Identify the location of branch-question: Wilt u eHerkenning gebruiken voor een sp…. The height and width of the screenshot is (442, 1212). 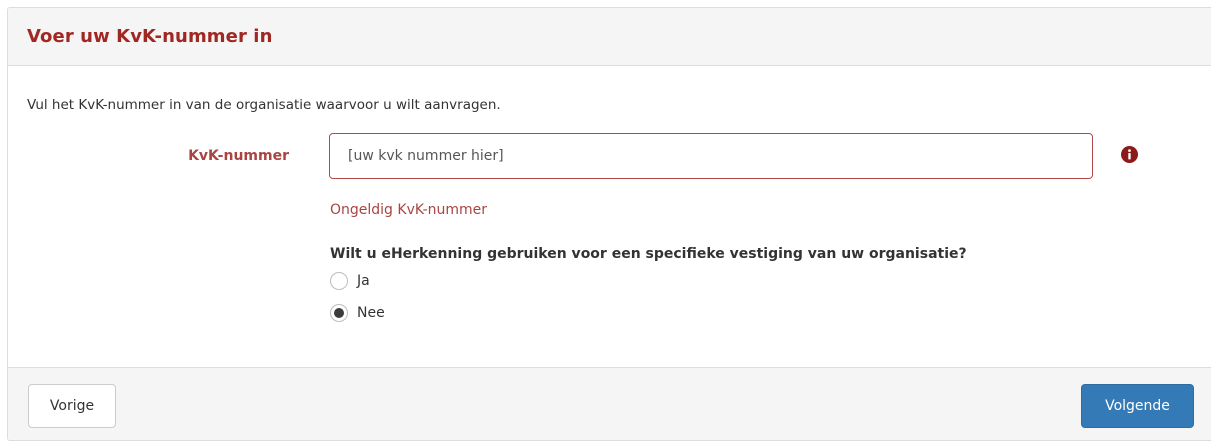
(648, 254).